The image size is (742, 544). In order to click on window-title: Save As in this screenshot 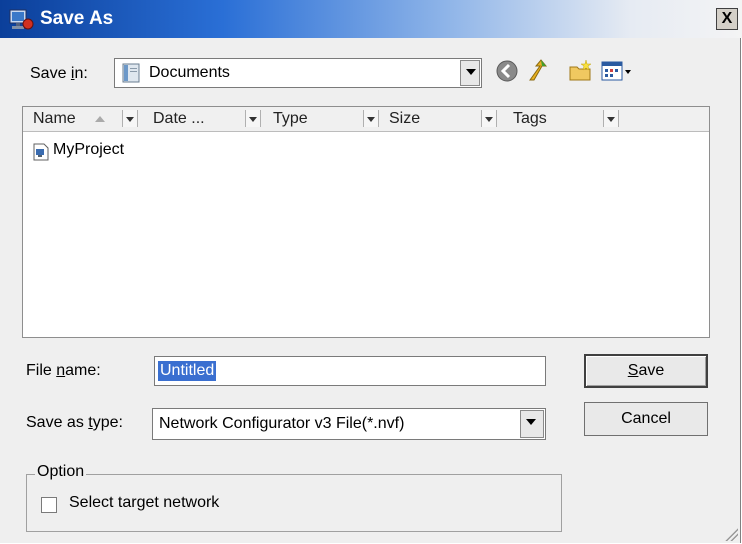, I will do `click(77, 18)`.